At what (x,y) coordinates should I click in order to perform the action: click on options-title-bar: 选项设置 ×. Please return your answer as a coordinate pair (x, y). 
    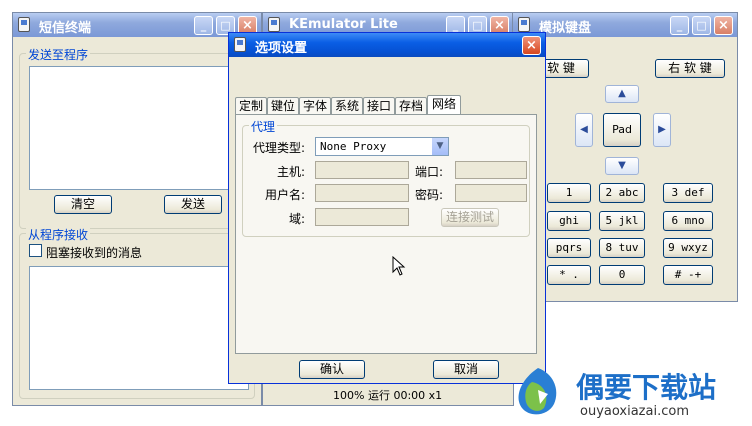
    Looking at the image, I should click on (387, 45).